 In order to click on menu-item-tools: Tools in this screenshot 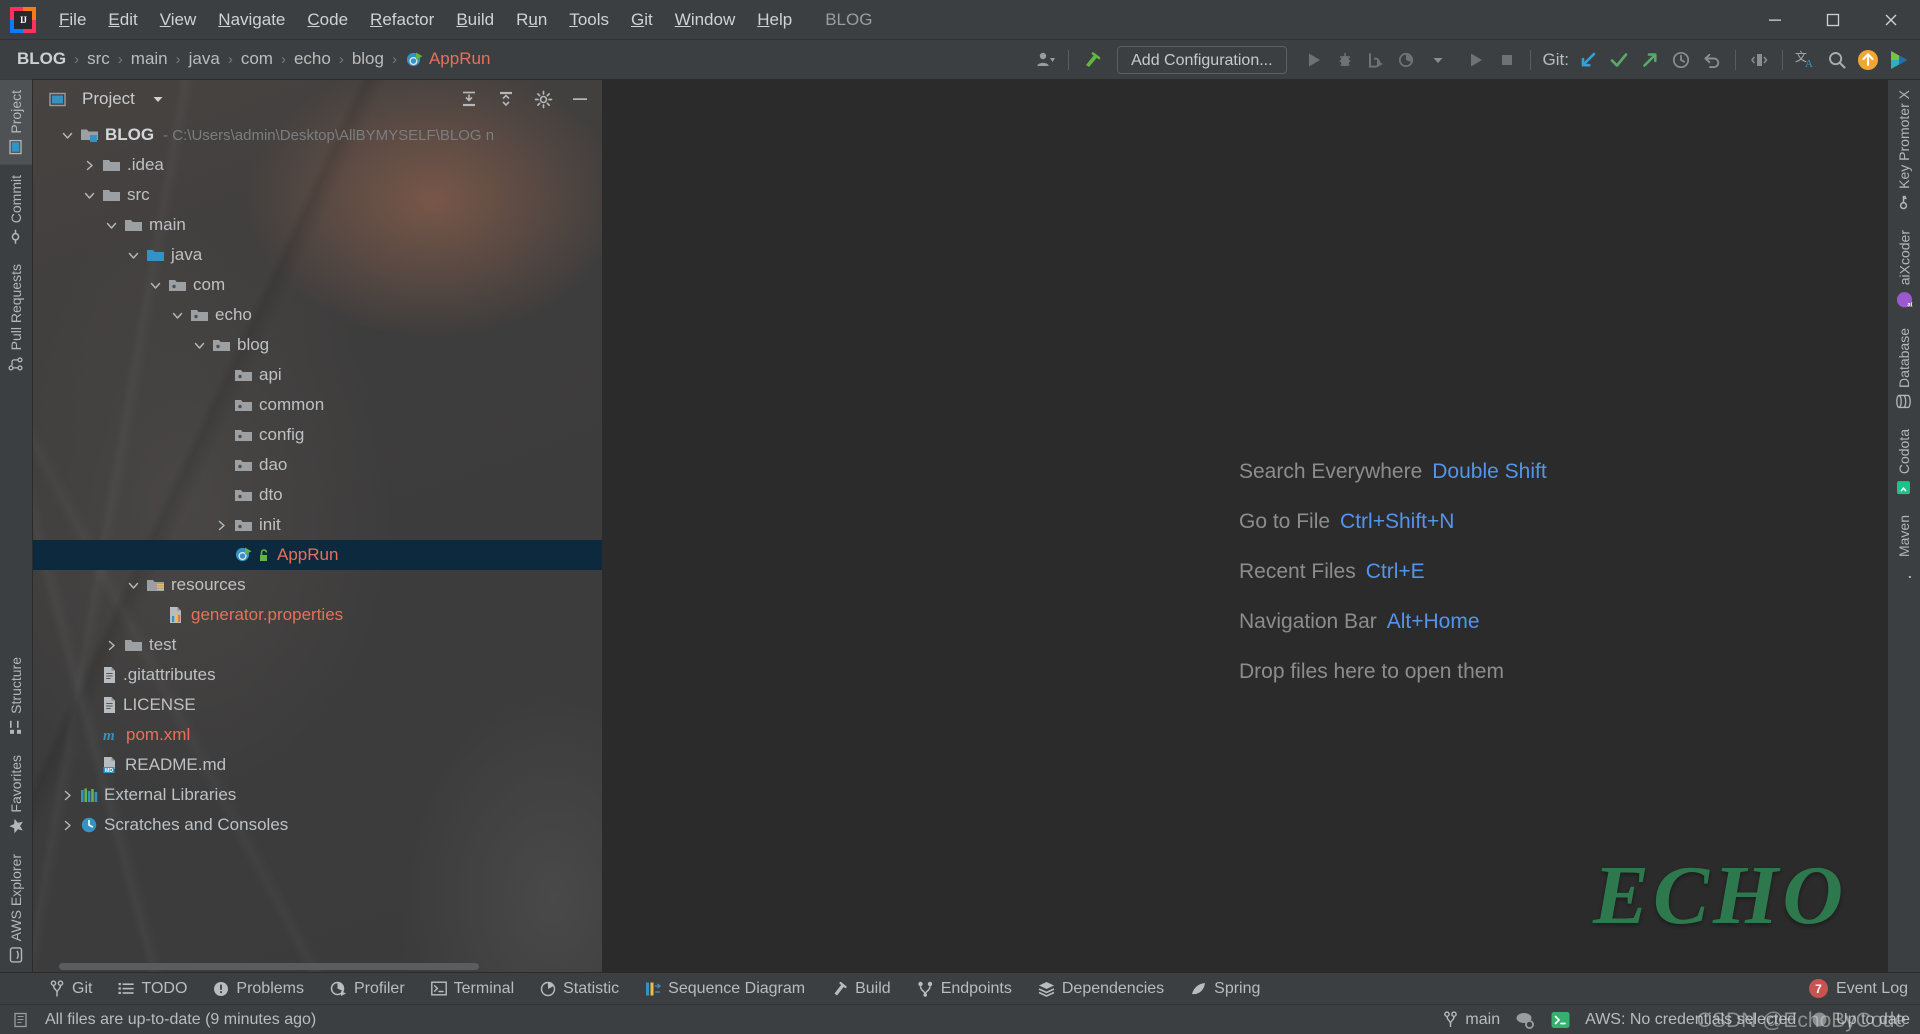, I will do `click(589, 20)`.